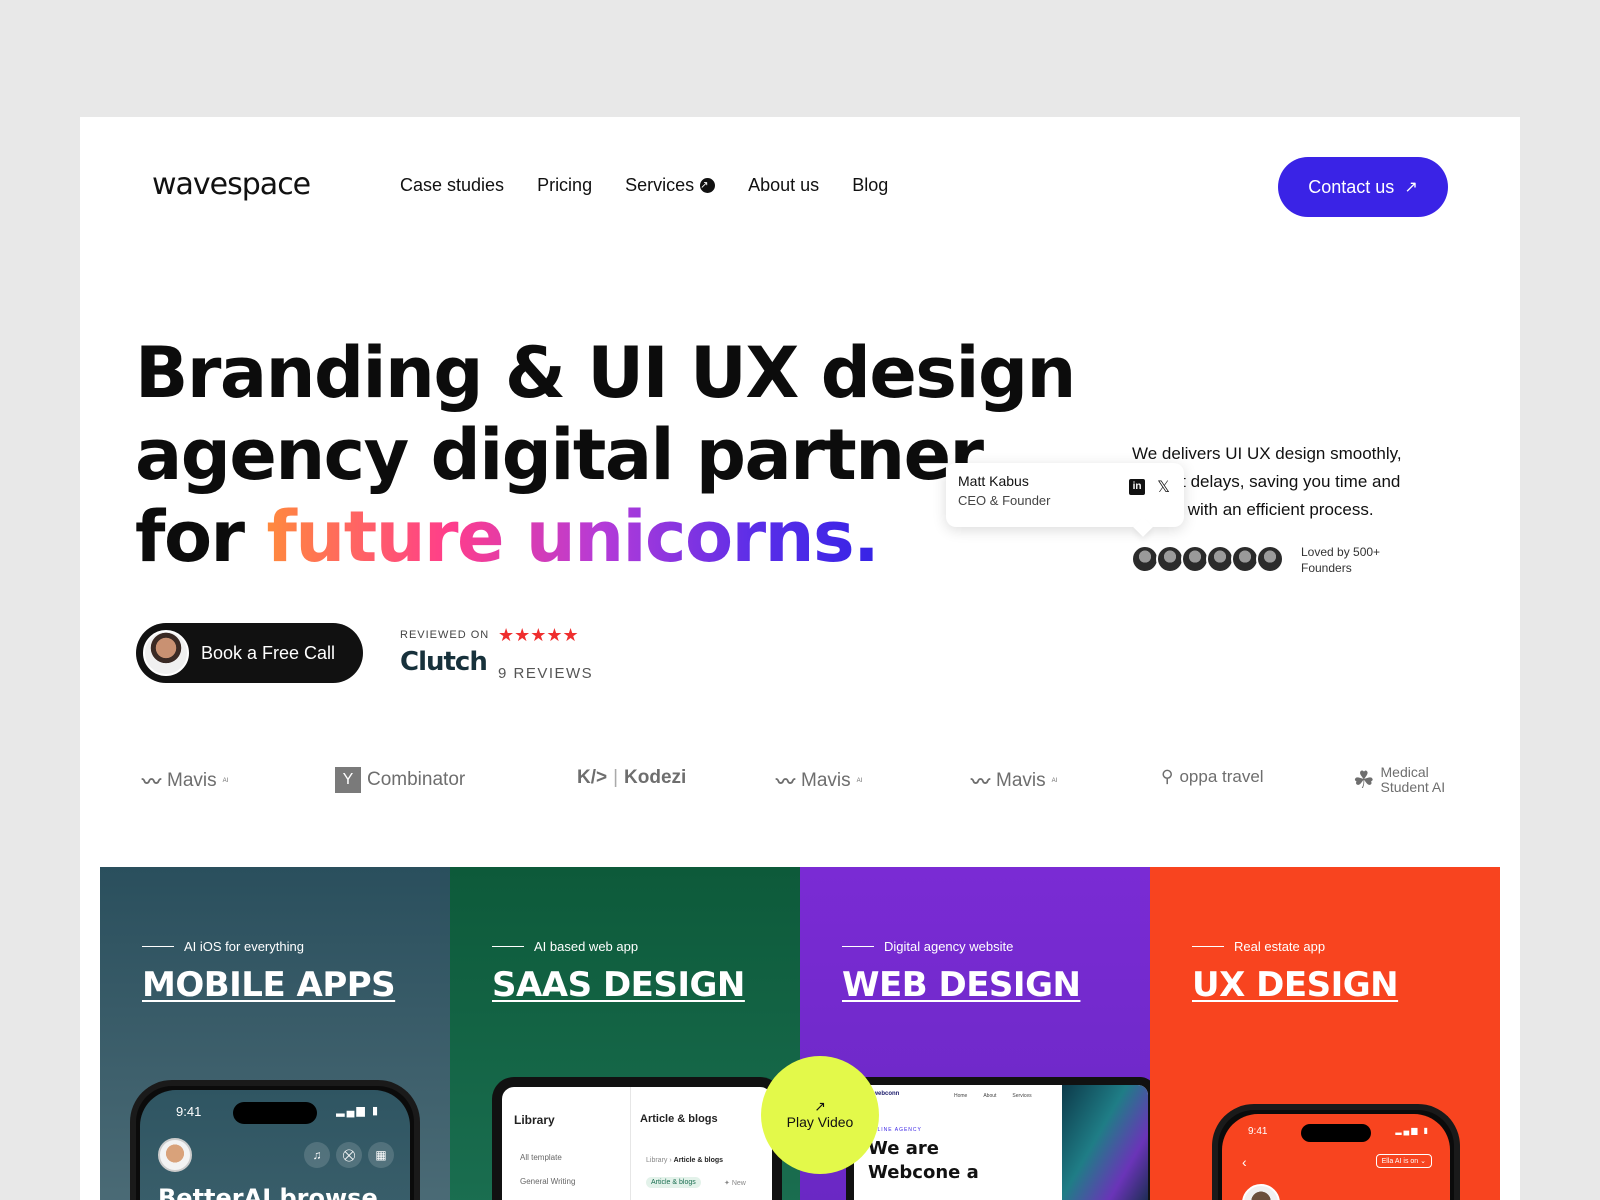 This screenshot has width=1600, height=1200. I want to click on card-title: UX DESIGN, so click(1295, 985).